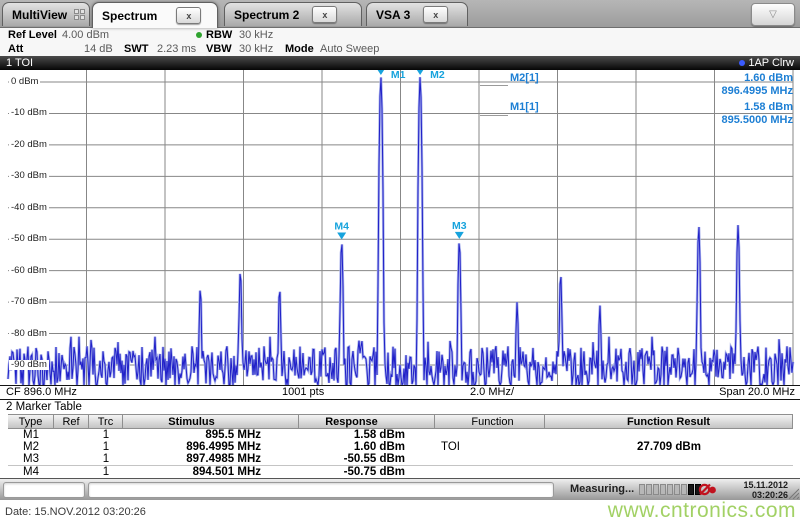 This screenshot has height=525, width=800. I want to click on rbw-status-led-icon, so click(199, 35).